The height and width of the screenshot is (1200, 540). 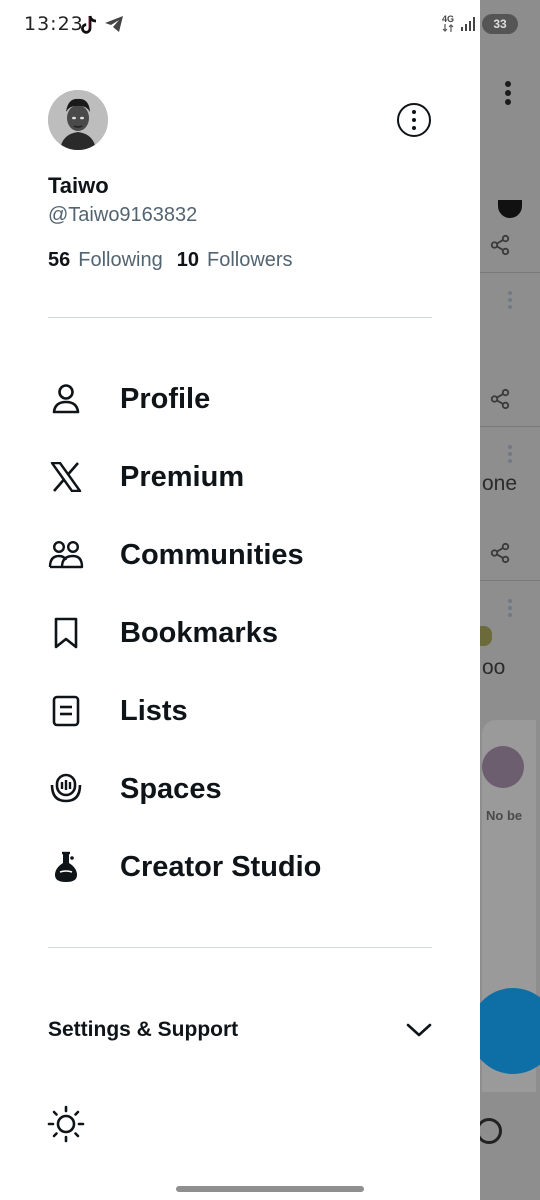 What do you see at coordinates (240, 711) in the screenshot?
I see `menu-item-lists: Lists` at bounding box center [240, 711].